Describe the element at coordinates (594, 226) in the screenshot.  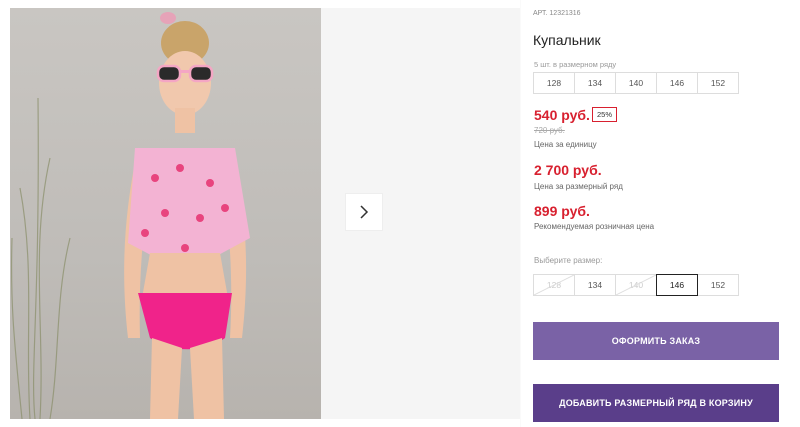
I see `retail-price-note: Рекомендуемая розничная цена` at that location.